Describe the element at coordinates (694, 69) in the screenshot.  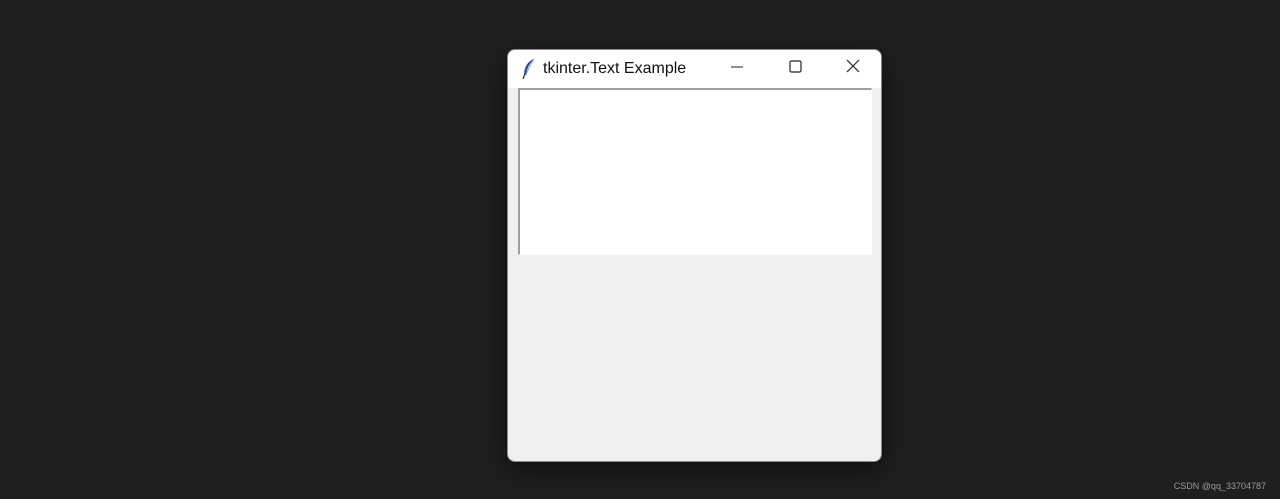
I see `title-bar: tkinter.Text Example` at that location.